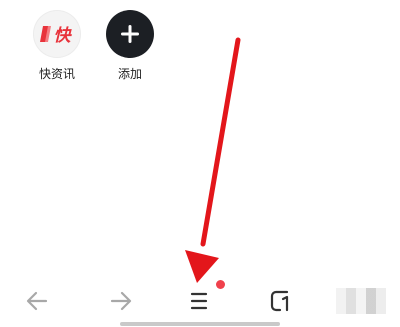  Describe the element at coordinates (56, 74) in the screenshot. I see `shortcut-label-kuaizixun: 快资讯` at that location.